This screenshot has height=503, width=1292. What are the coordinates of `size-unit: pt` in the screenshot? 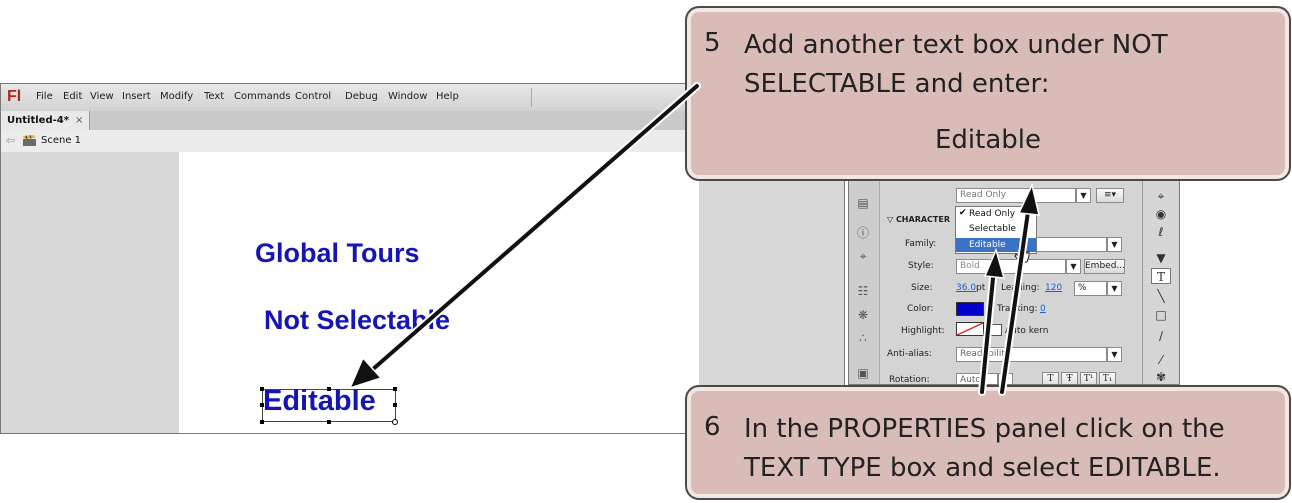 It's located at (981, 288).